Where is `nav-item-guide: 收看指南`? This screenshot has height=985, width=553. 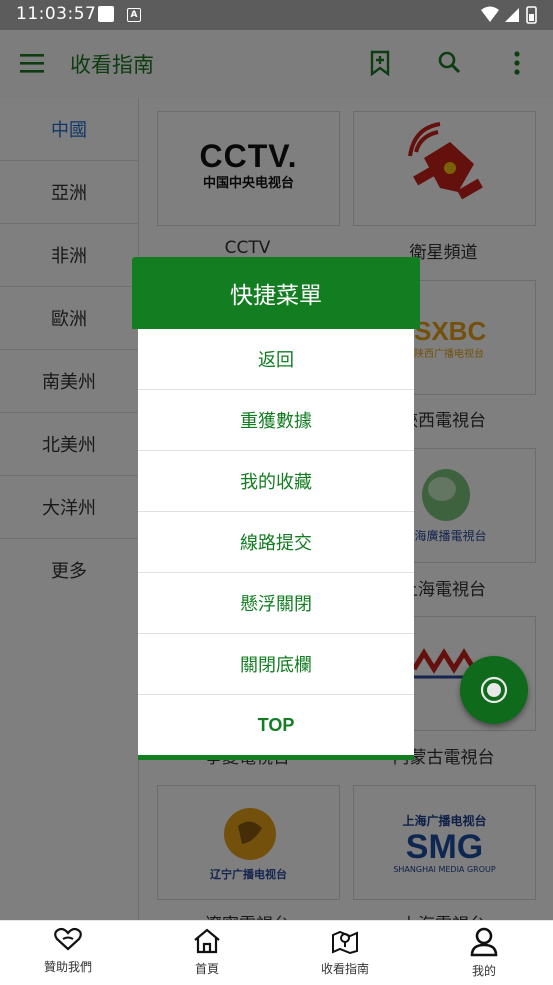
nav-item-guide: 收看指南 is located at coordinates (345, 953).